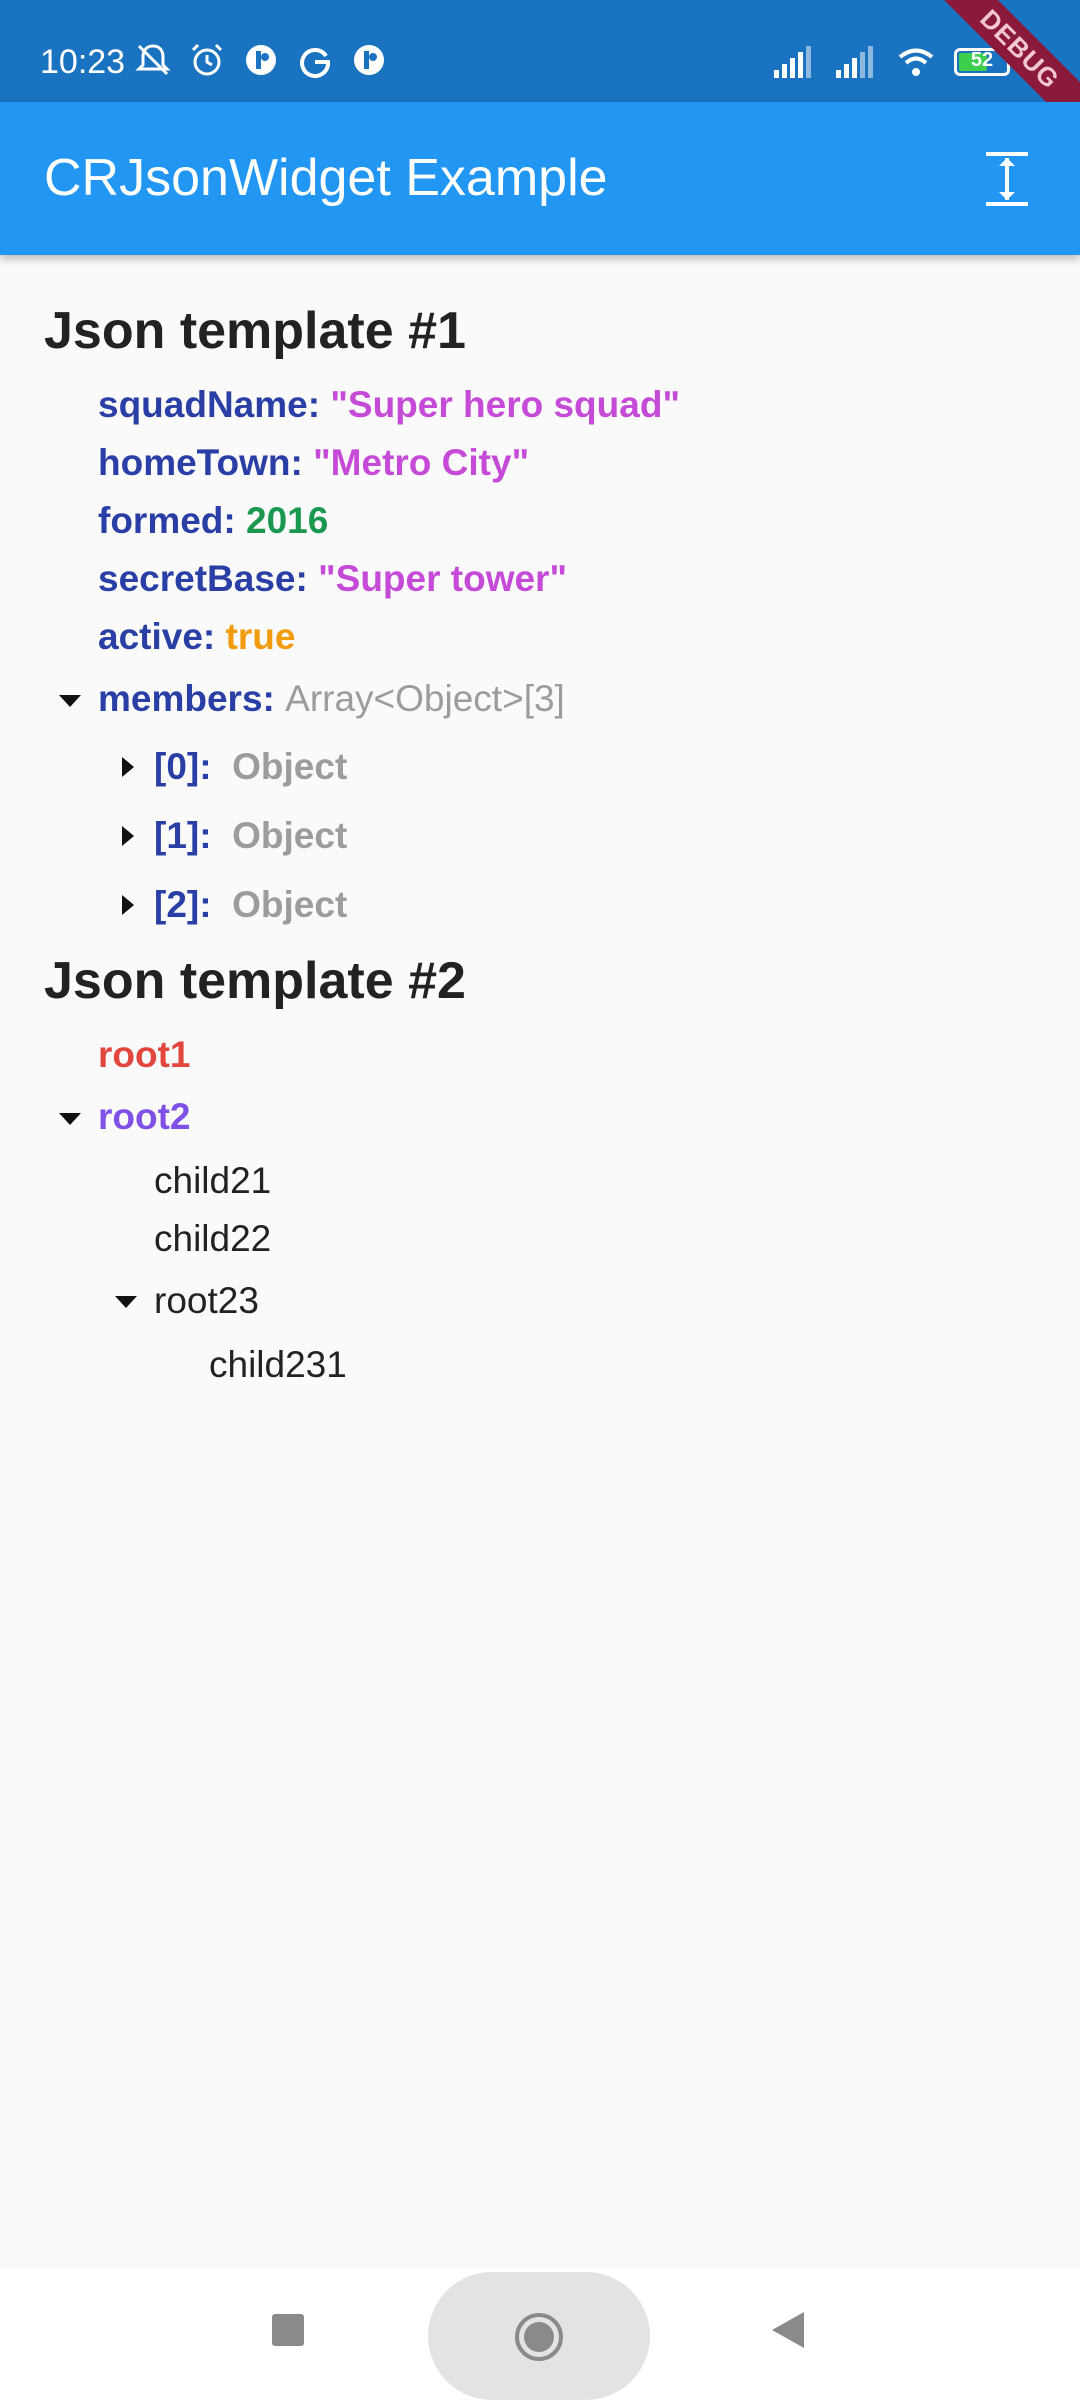 This screenshot has height=2400, width=1080. I want to click on alarm-icon, so click(207, 59).